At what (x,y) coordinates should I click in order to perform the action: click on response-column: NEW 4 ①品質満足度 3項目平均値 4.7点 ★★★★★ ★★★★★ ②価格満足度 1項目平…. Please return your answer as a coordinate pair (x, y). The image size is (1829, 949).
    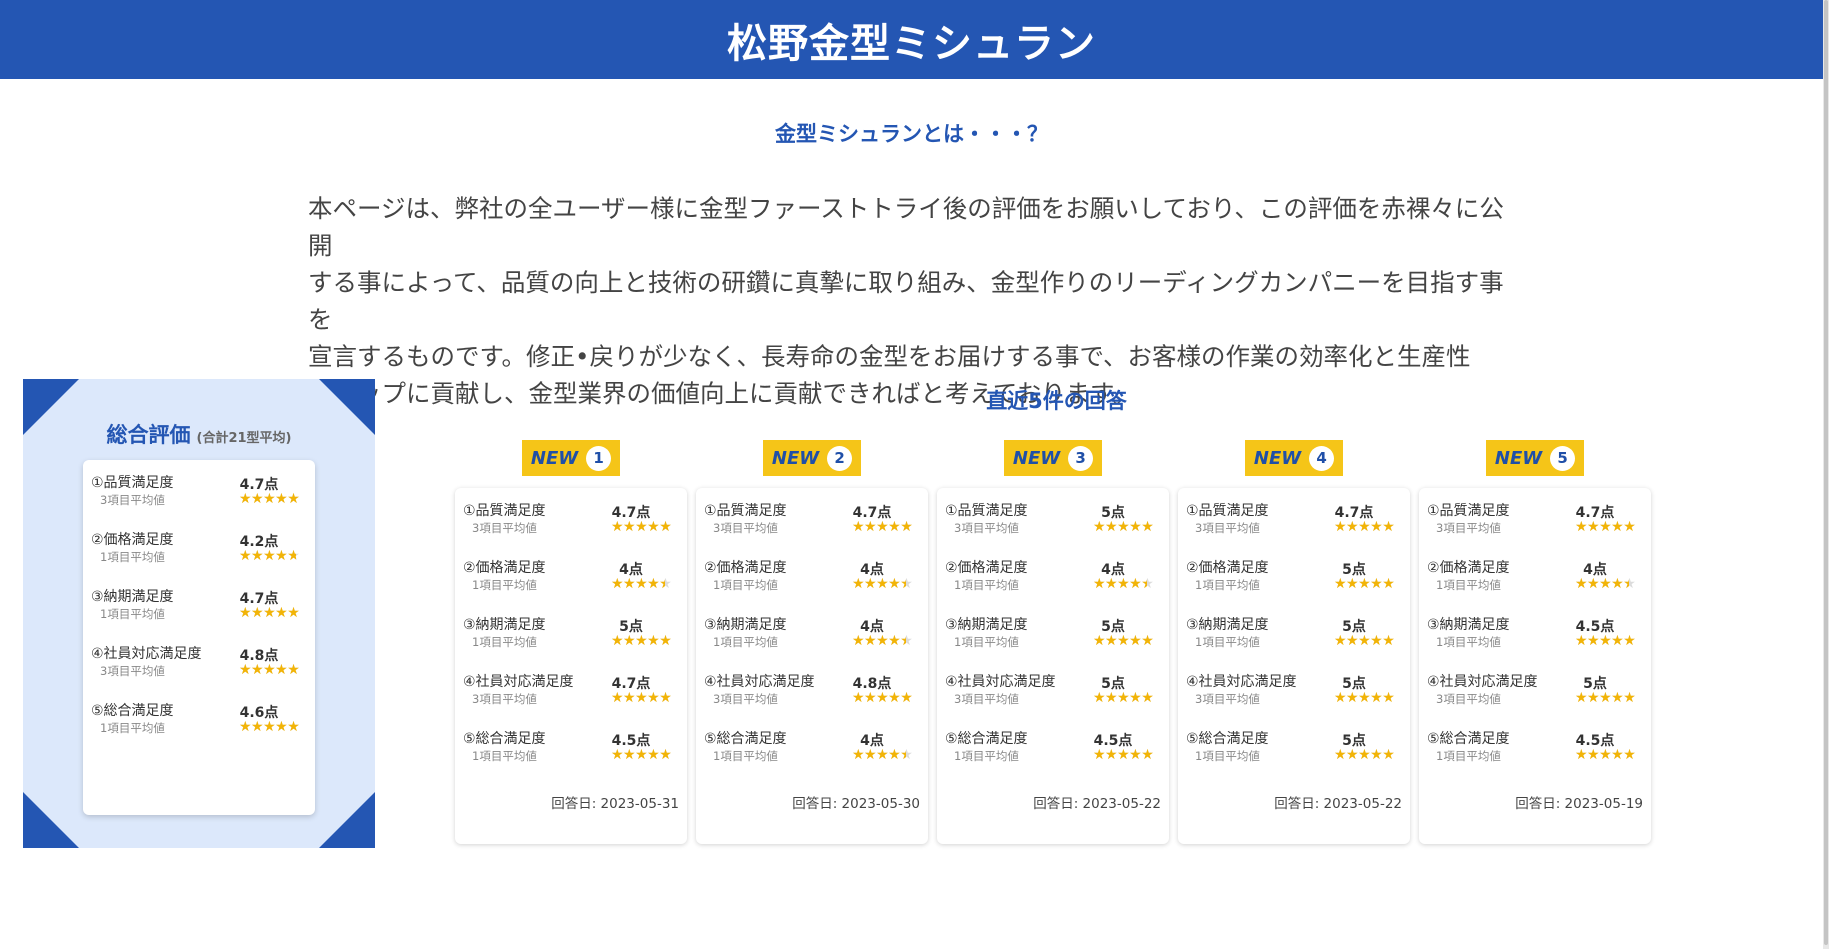
    Looking at the image, I should click on (1294, 642).